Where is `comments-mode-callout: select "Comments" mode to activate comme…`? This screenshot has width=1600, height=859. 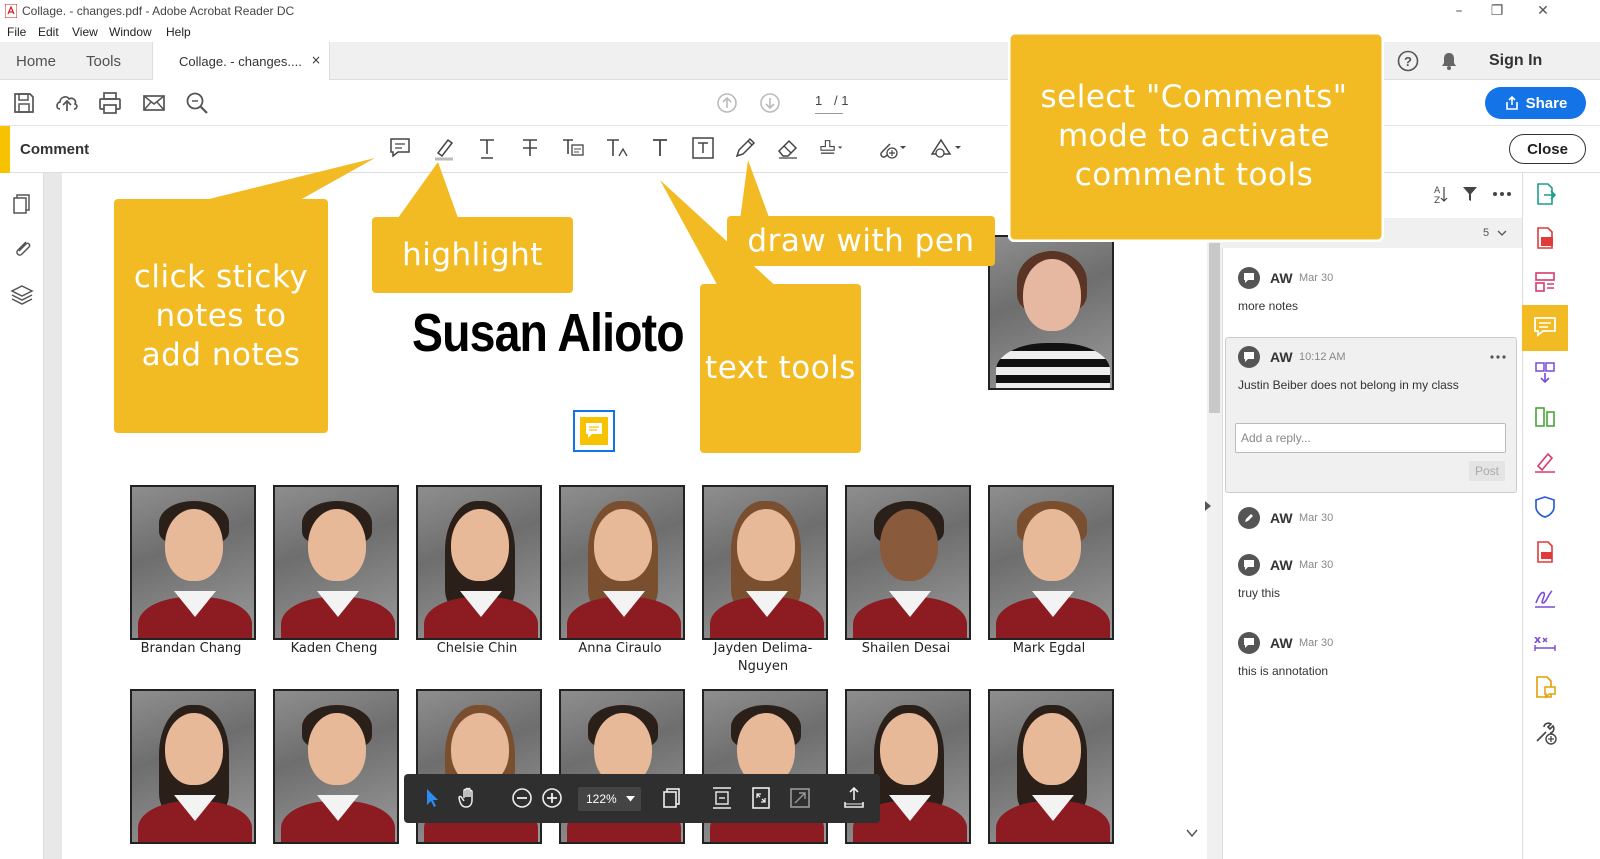 comments-mode-callout: select "Comments" mode to activate comme… is located at coordinates (1194, 135).